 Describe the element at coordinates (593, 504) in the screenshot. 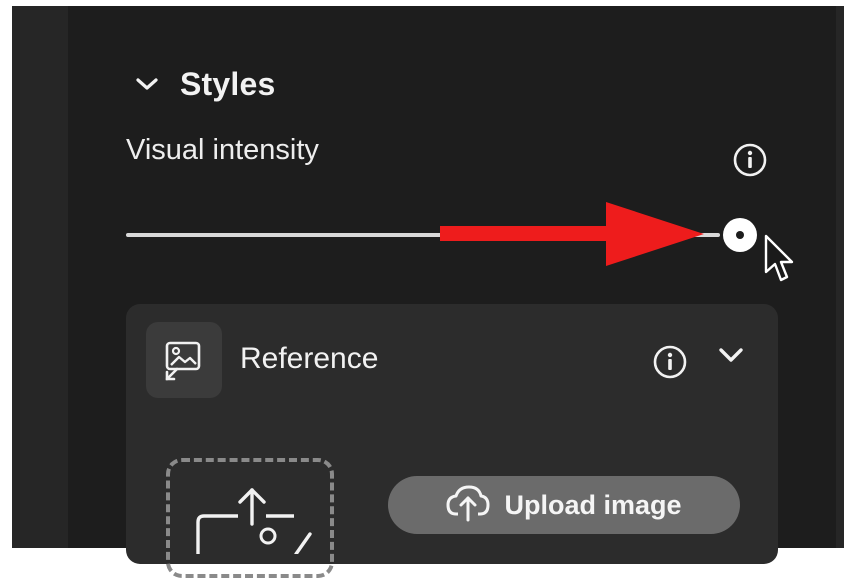

I see `upload-image-label: Upload image` at that location.